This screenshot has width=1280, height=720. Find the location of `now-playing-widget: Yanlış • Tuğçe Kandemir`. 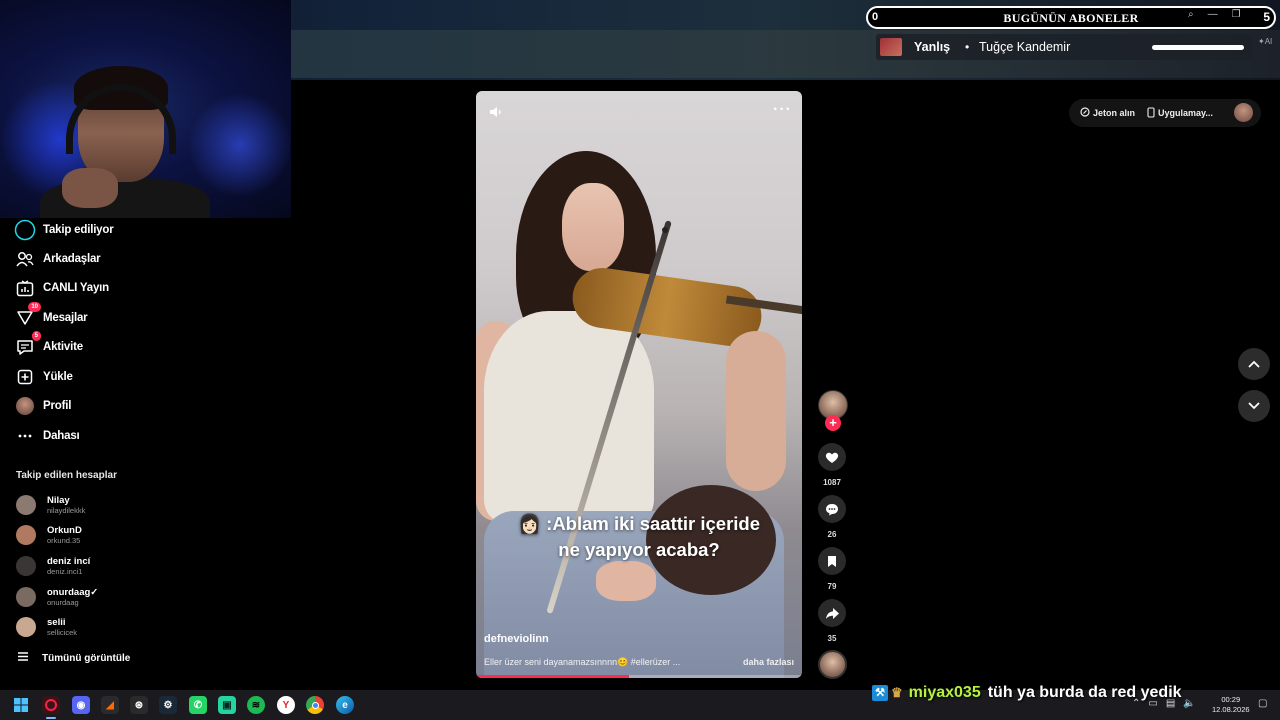

now-playing-widget: Yanlış • Tuğçe Kandemir is located at coordinates (1064, 47).